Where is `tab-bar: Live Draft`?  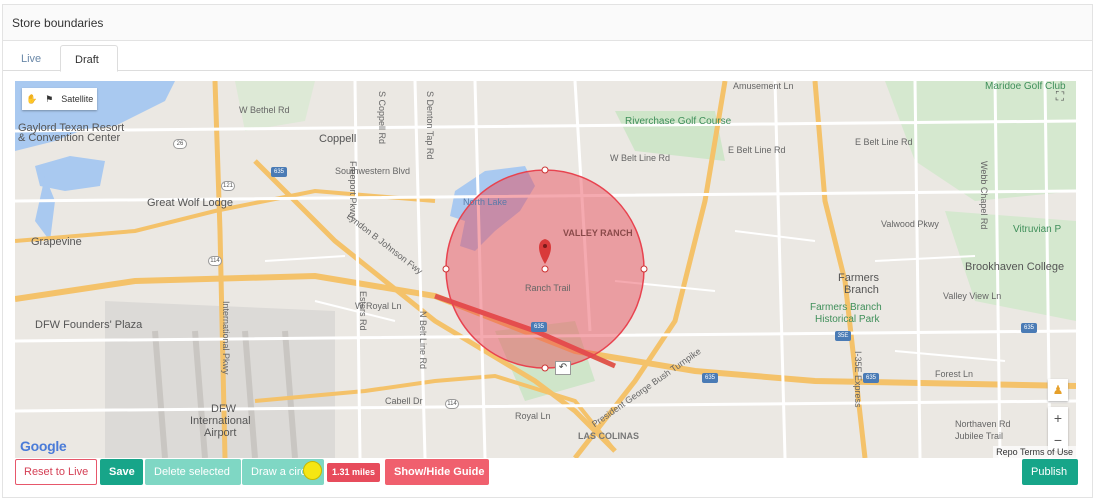 tab-bar: Live Draft is located at coordinates (547, 56).